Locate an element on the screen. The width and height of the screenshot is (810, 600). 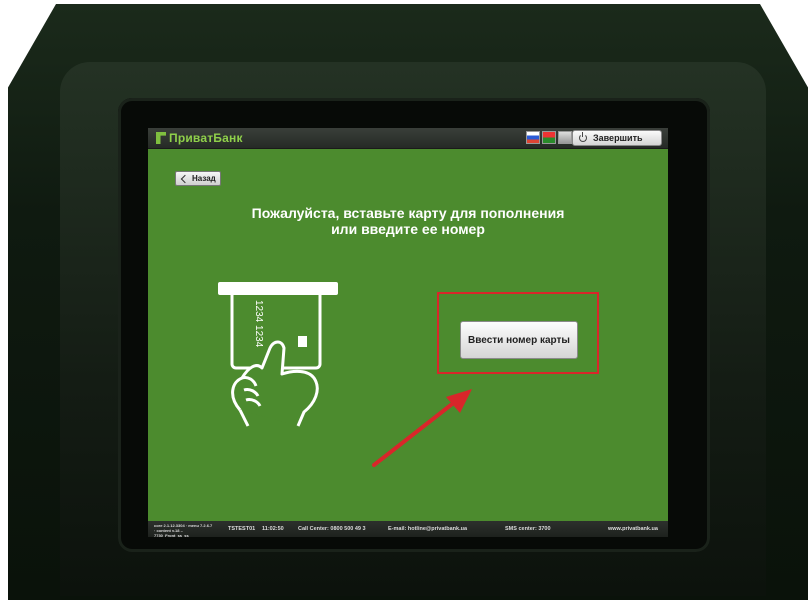
exit-button: Завершить is located at coordinates (617, 138).